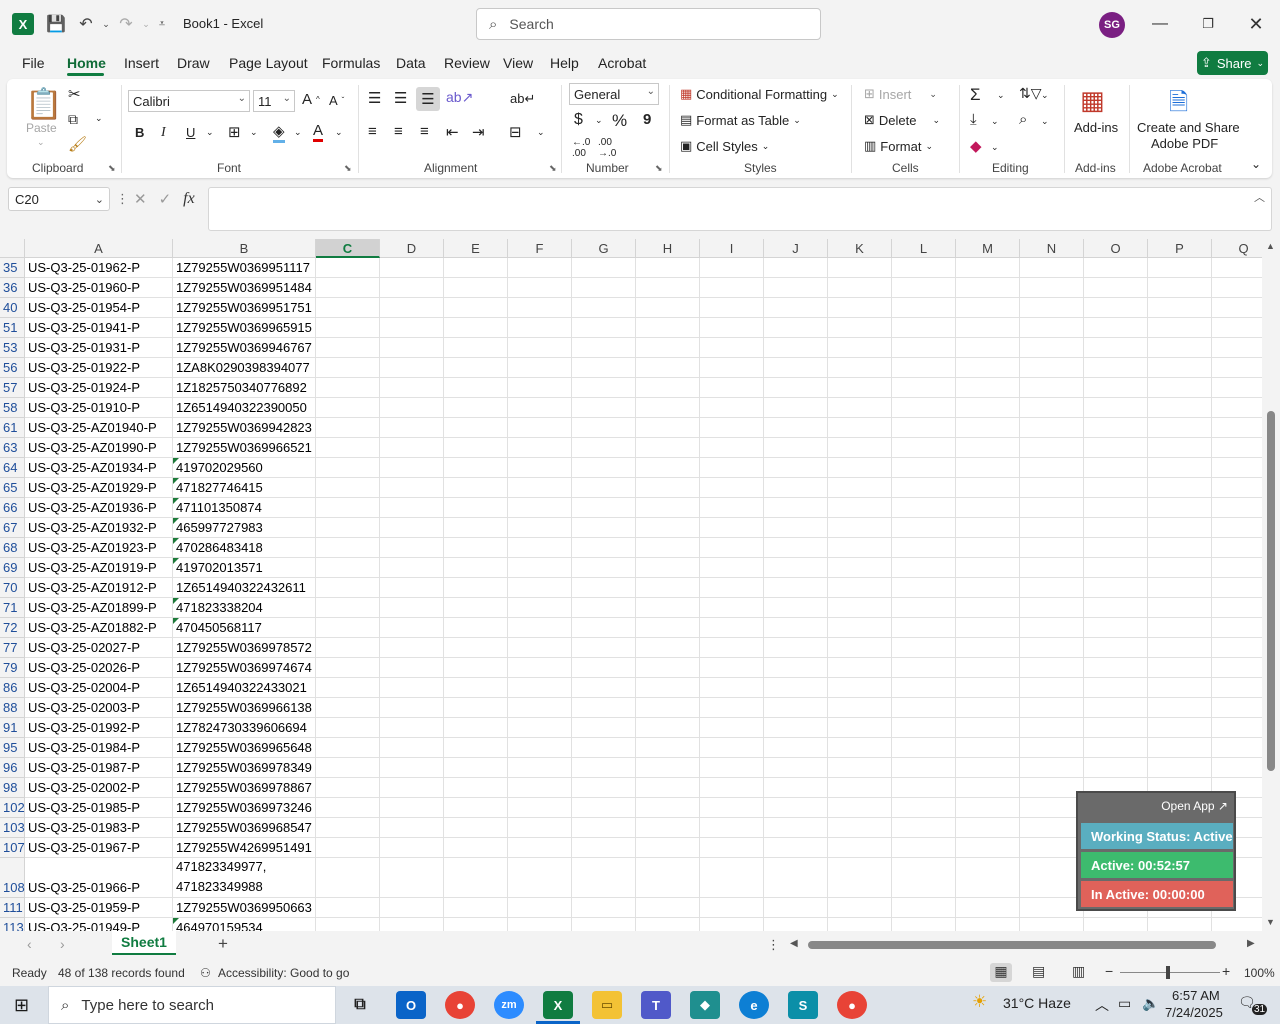 The width and height of the screenshot is (1280, 1024). I want to click on order-id-cell: US-Q3-25-01941-P, so click(99, 328).